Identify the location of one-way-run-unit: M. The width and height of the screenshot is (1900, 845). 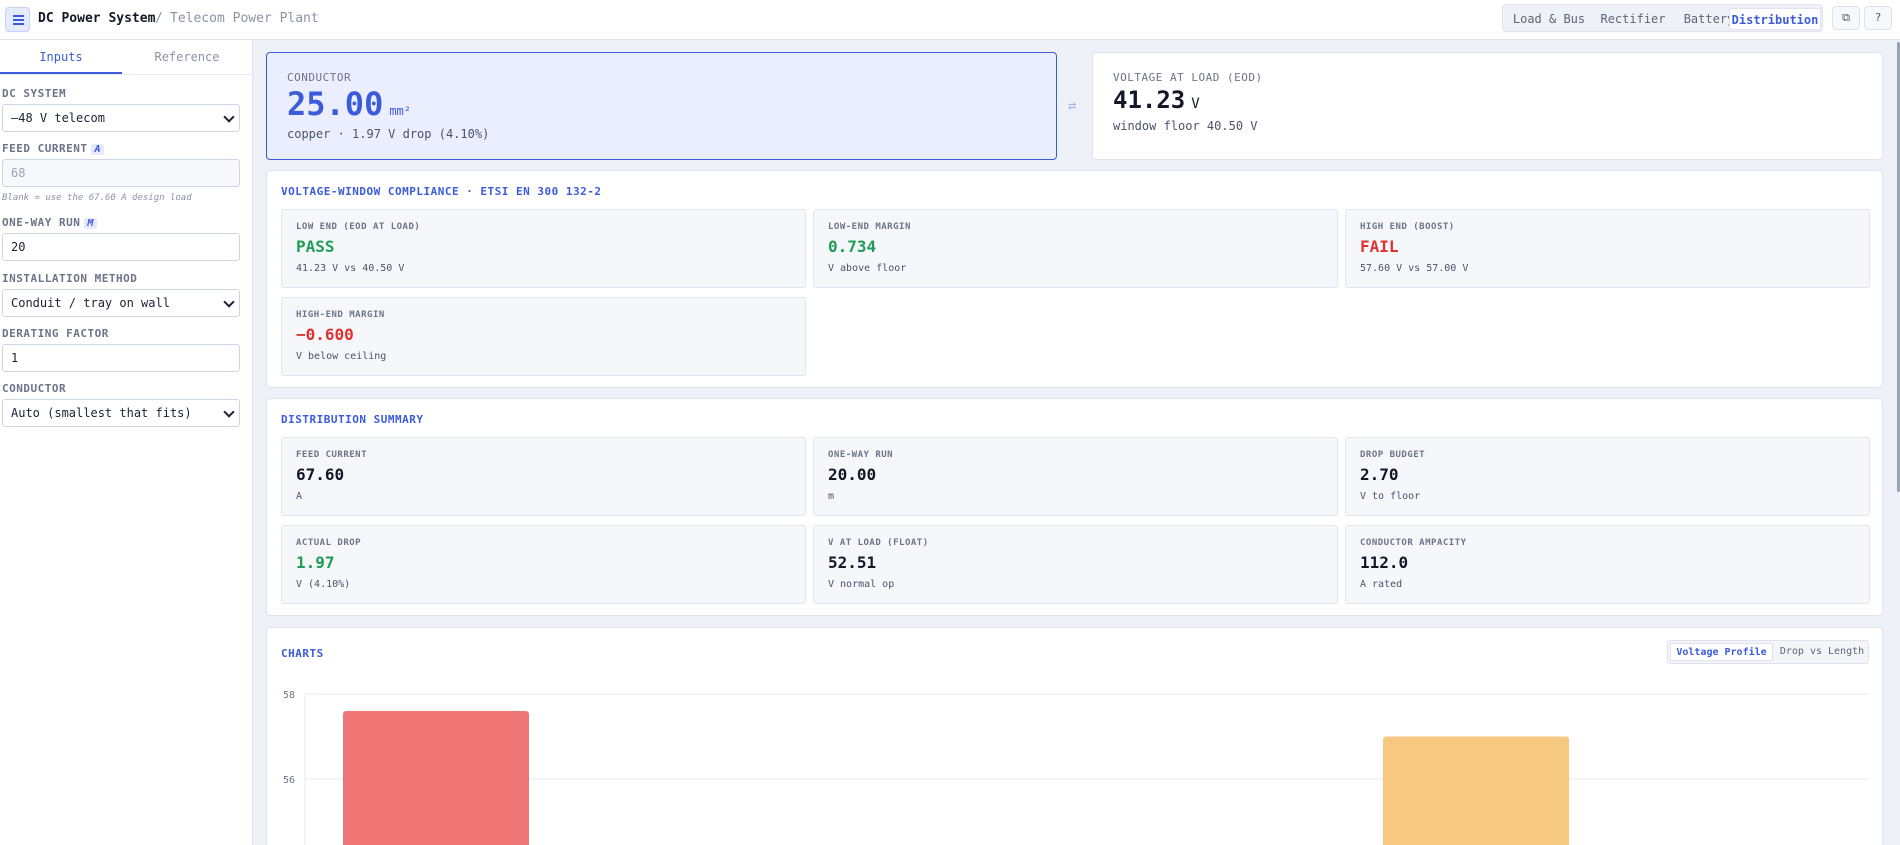
(90, 223).